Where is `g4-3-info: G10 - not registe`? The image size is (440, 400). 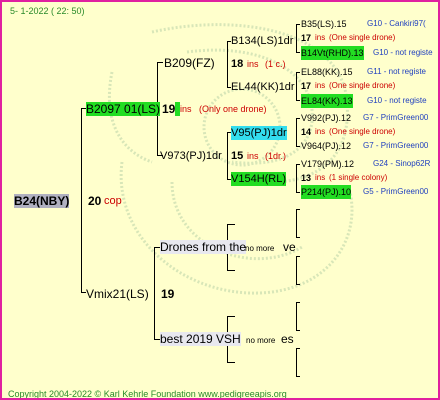
g4-3-info: G10 - not registe is located at coordinates (397, 100).